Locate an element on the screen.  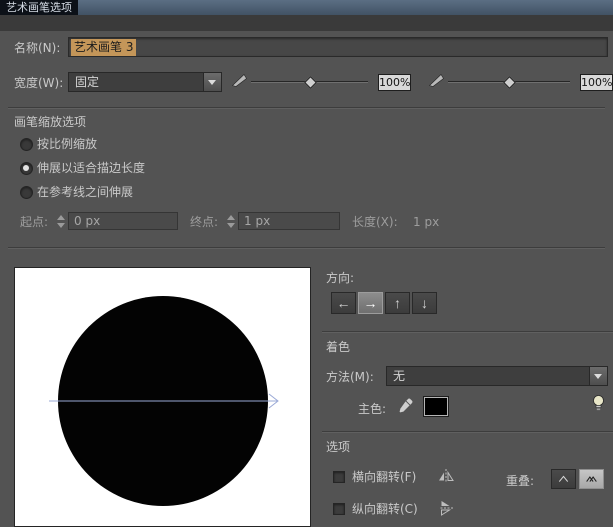
radio-label-stretch-between-guides: 在参考线之间伸展 is located at coordinates (85, 192).